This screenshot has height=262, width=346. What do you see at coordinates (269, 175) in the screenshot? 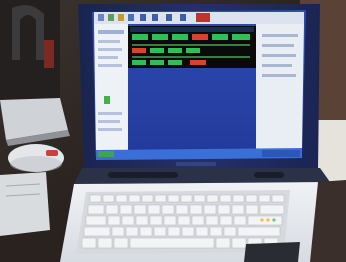
I see `hinge-grip` at bounding box center [269, 175].